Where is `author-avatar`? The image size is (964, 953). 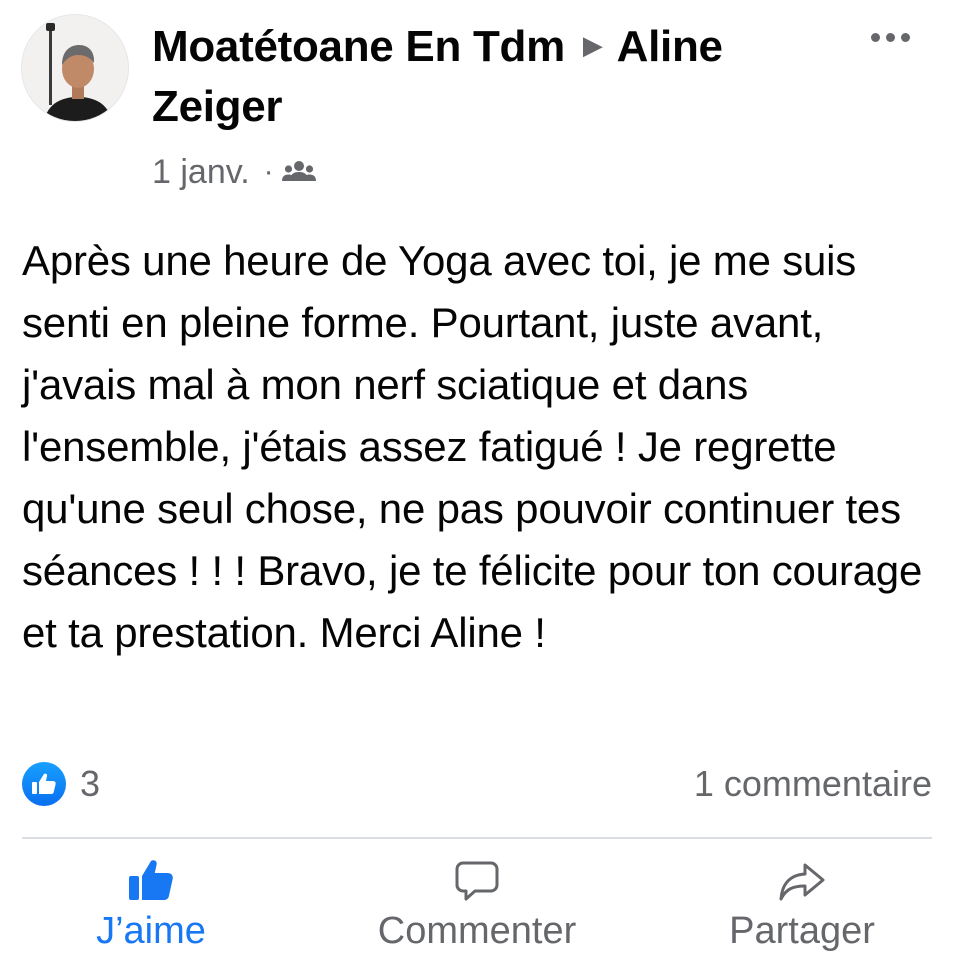 author-avatar is located at coordinates (75, 68).